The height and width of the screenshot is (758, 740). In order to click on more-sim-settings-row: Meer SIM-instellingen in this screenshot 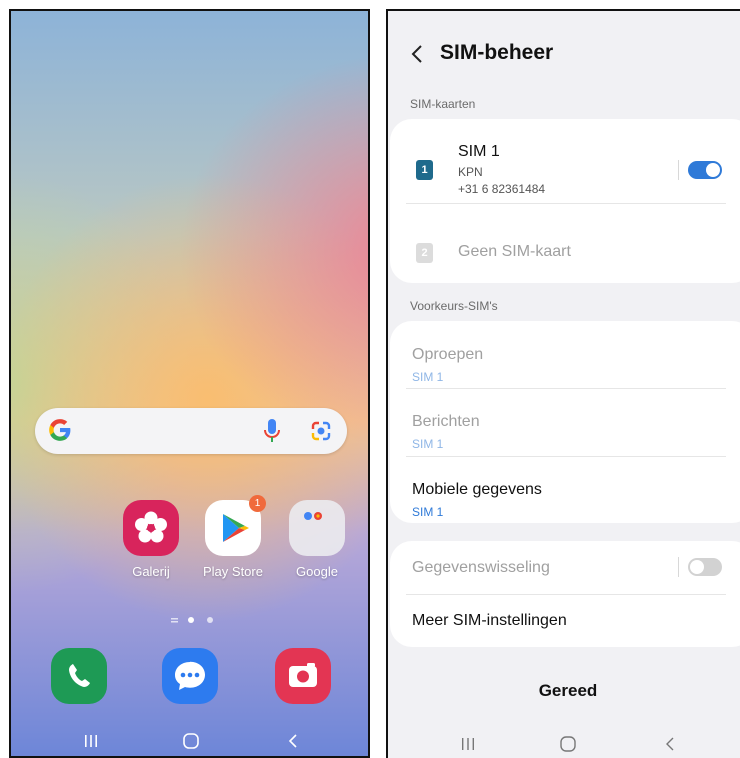, I will do `click(565, 621)`.